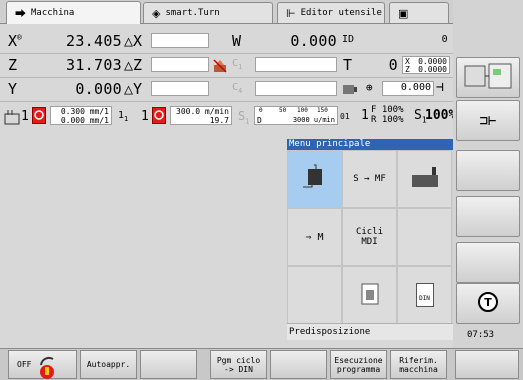 The image size is (523, 380). What do you see at coordinates (291, 13) in the screenshot?
I see `tool-icon: ⊩` at bounding box center [291, 13].